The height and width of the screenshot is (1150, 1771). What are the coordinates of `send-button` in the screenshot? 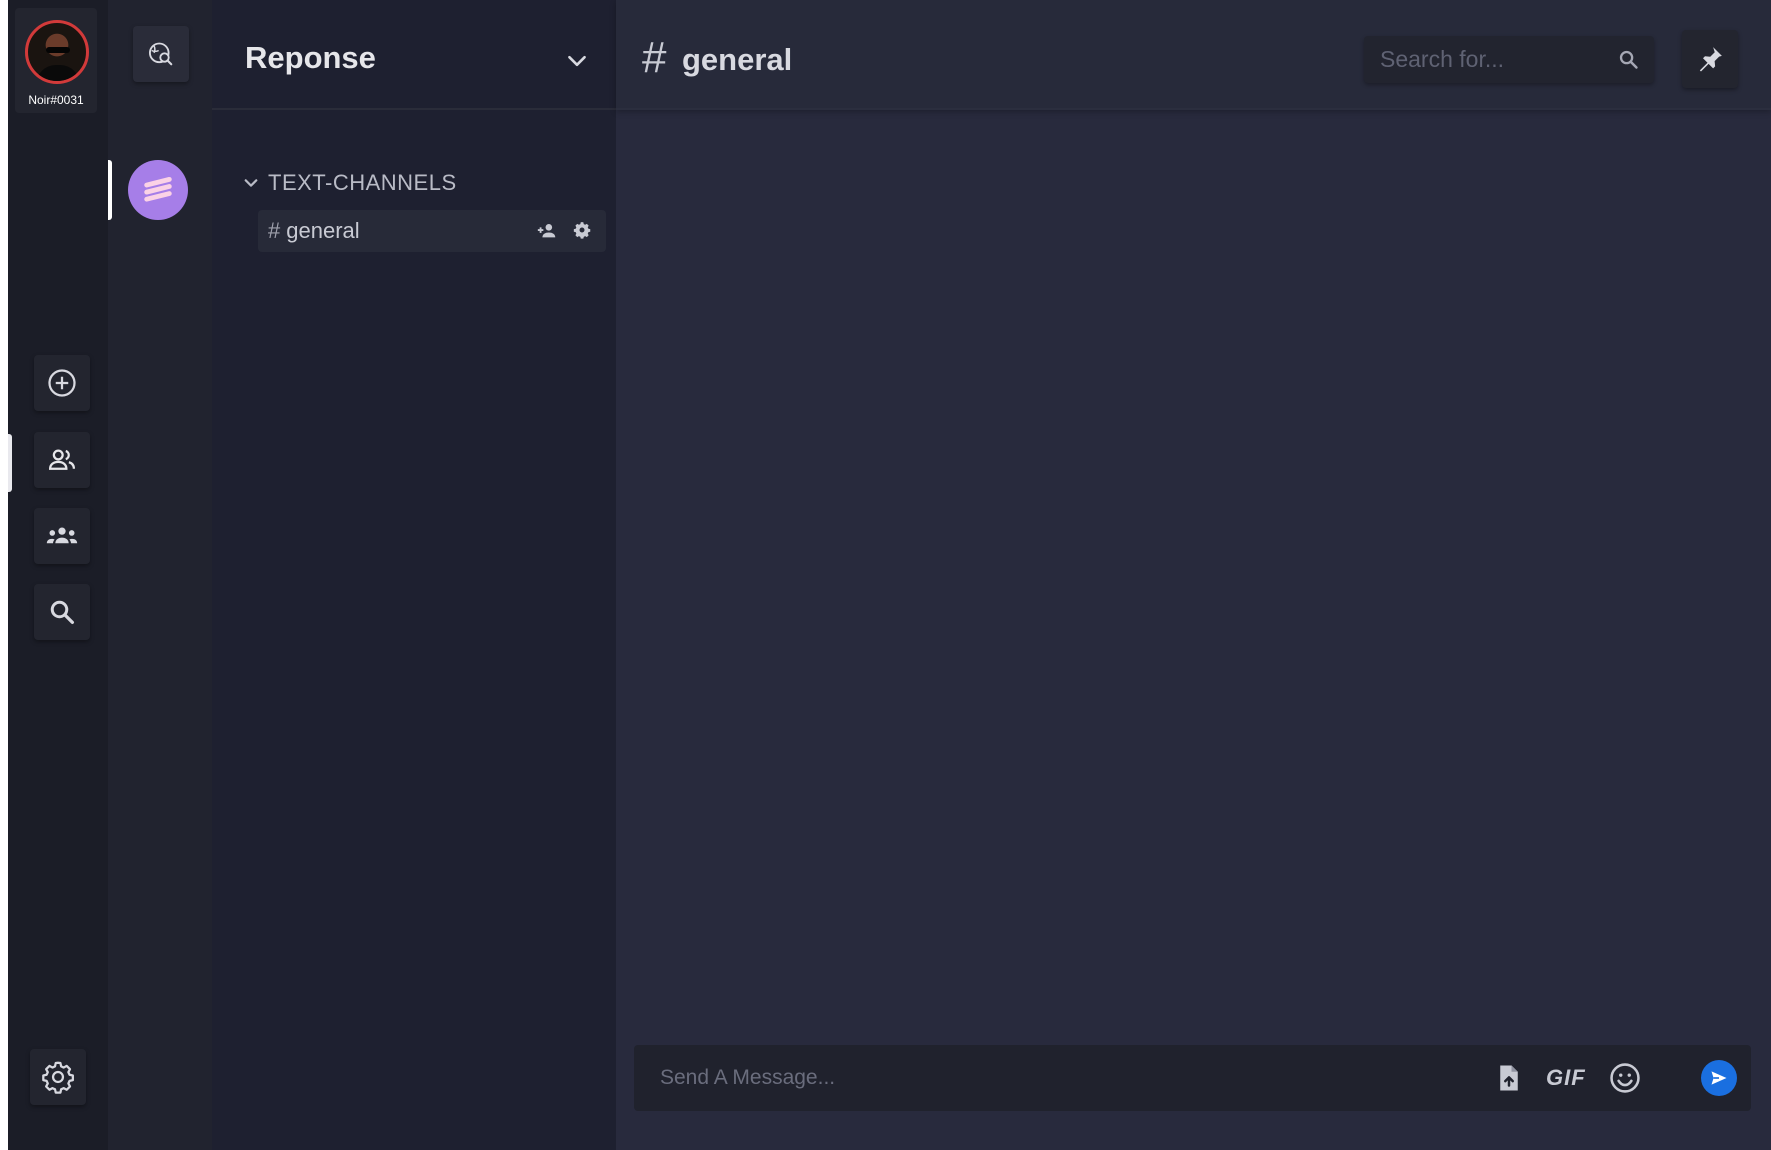 It's located at (1719, 1078).